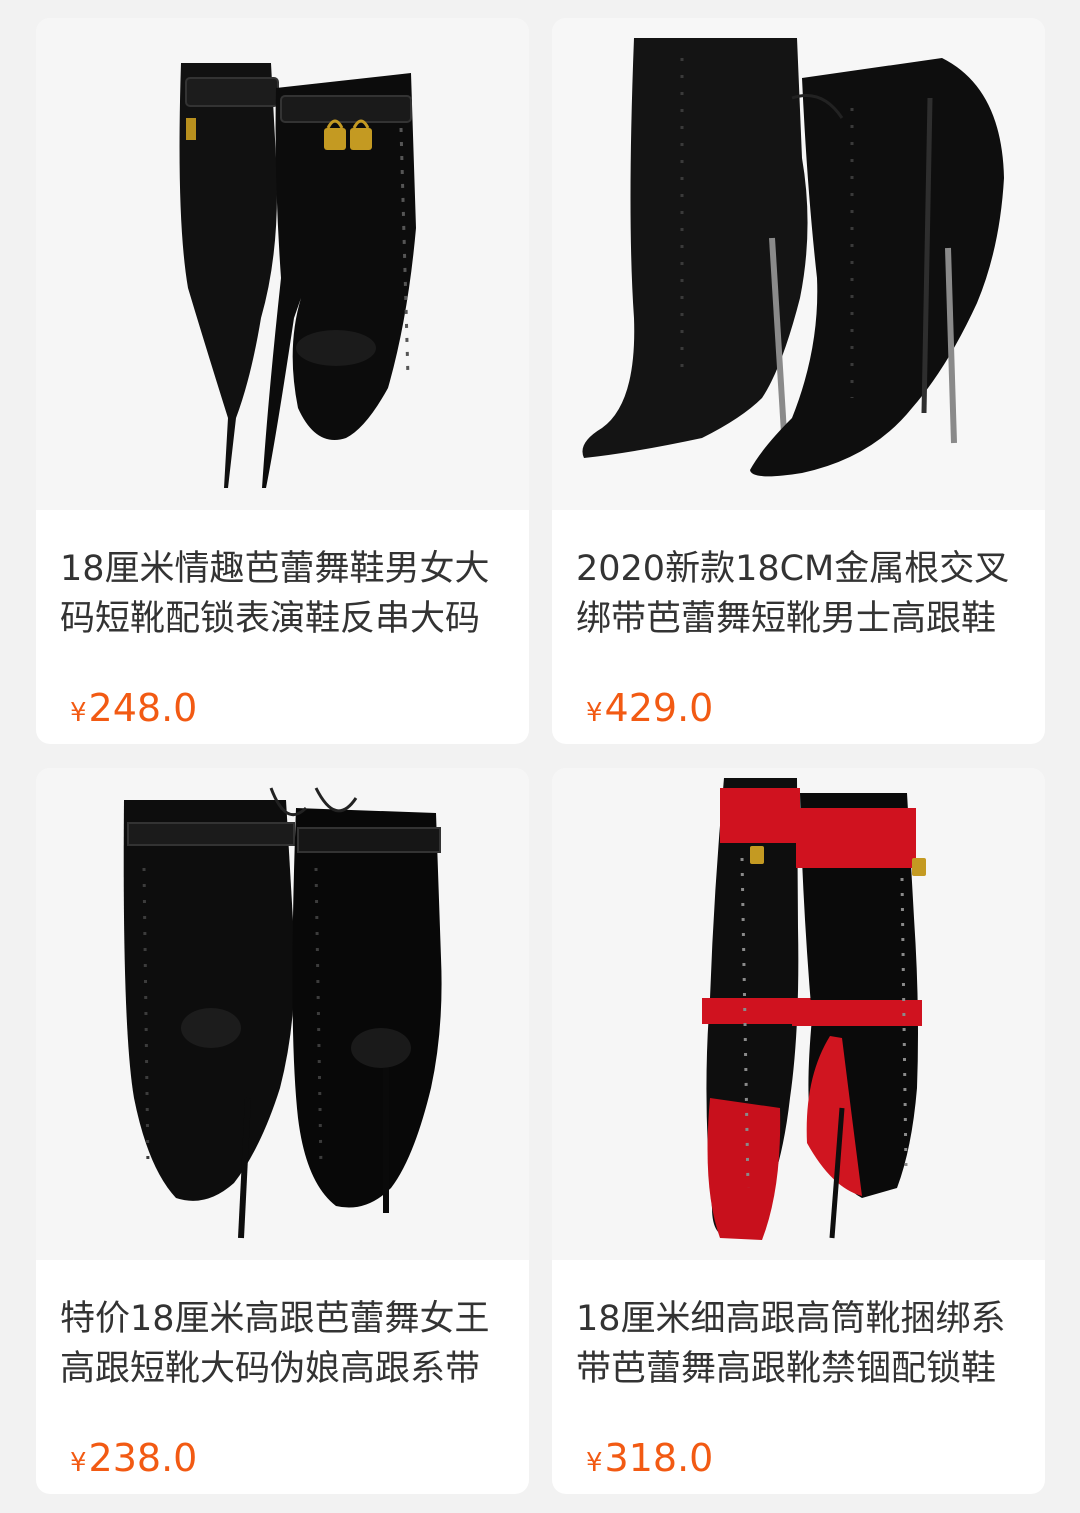  I want to click on price-amount: 318.0, so click(659, 1458).